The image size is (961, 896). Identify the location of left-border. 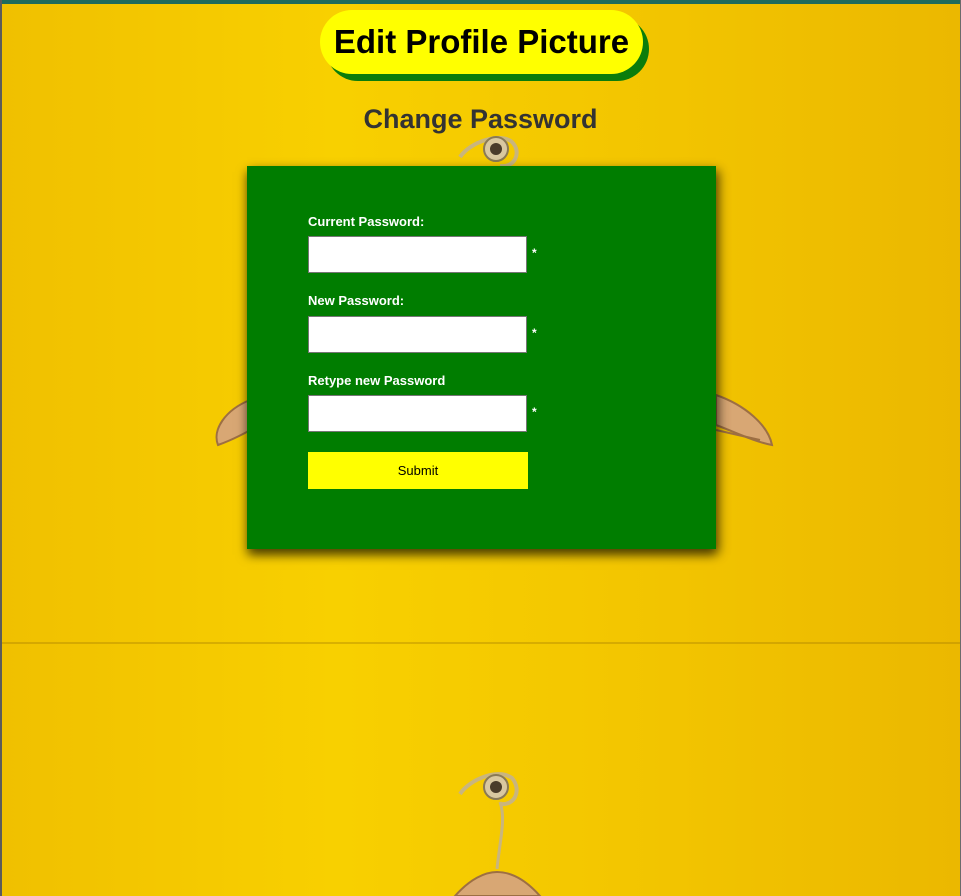
(1, 448).